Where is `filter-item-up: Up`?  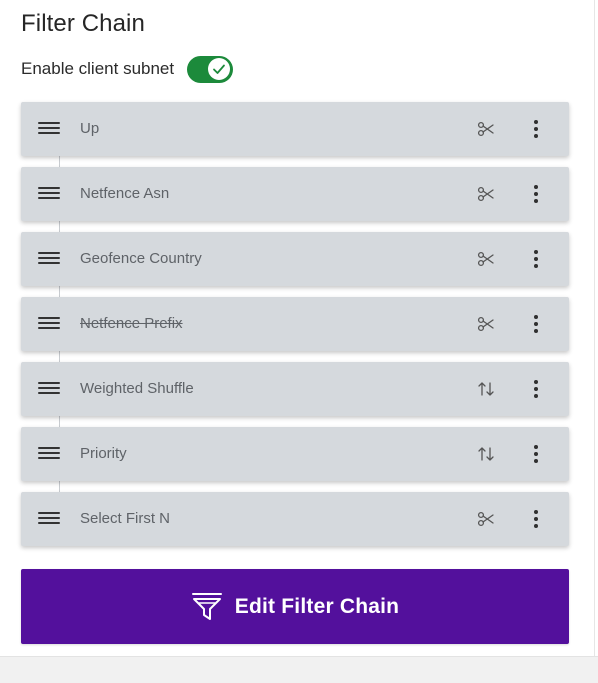 filter-item-up: Up is located at coordinates (295, 129).